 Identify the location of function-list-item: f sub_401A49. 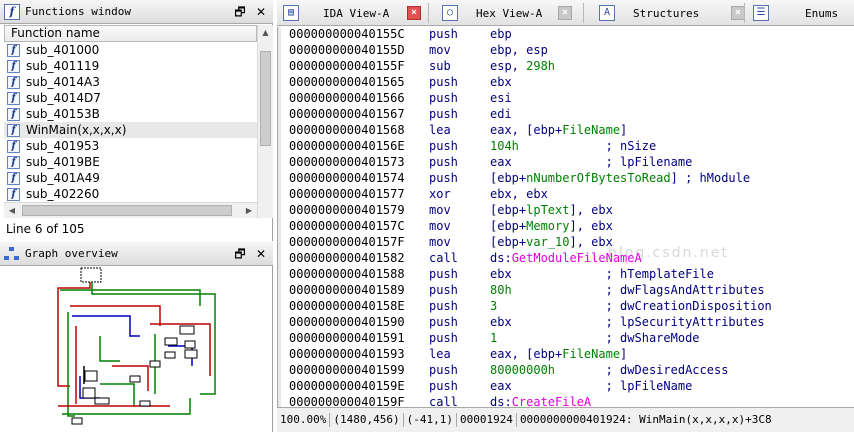
(130, 178).